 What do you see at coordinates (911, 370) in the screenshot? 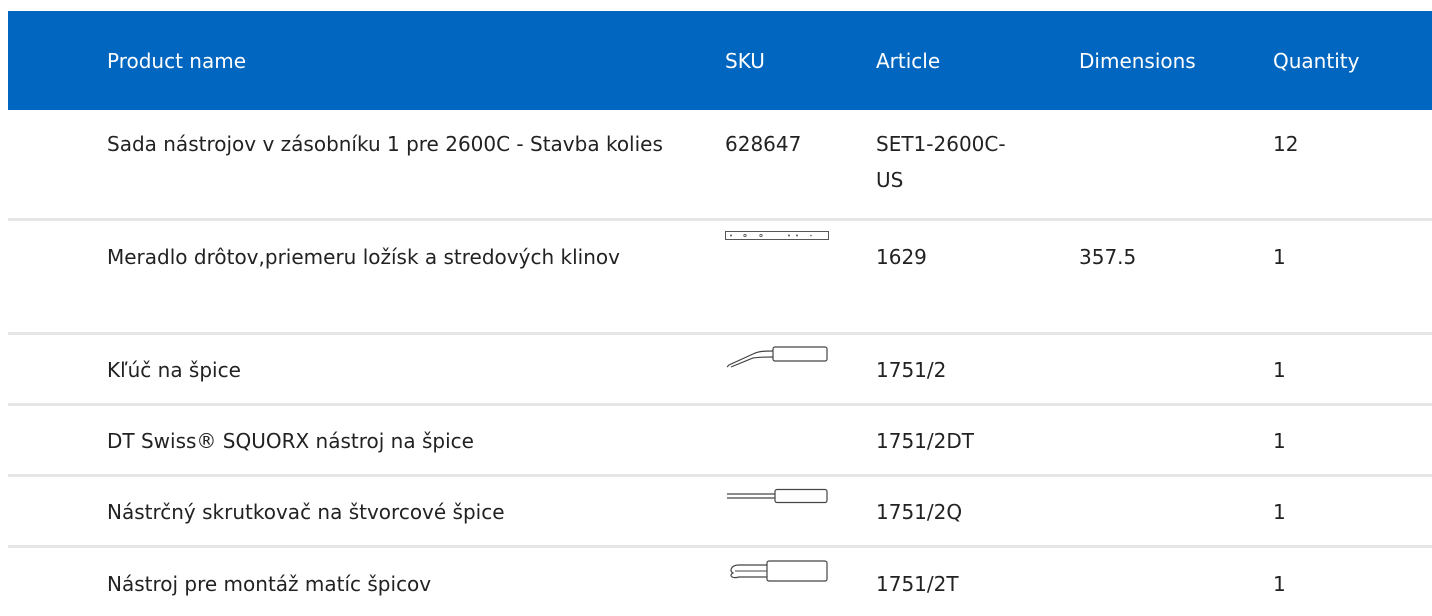
I see `article-value: 1751/2` at bounding box center [911, 370].